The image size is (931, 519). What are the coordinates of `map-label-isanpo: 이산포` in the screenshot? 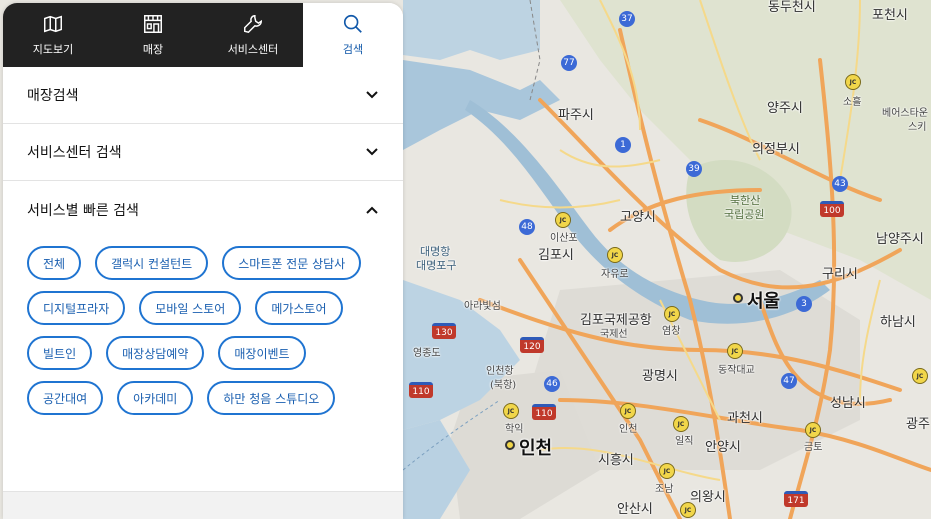 It's located at (564, 238).